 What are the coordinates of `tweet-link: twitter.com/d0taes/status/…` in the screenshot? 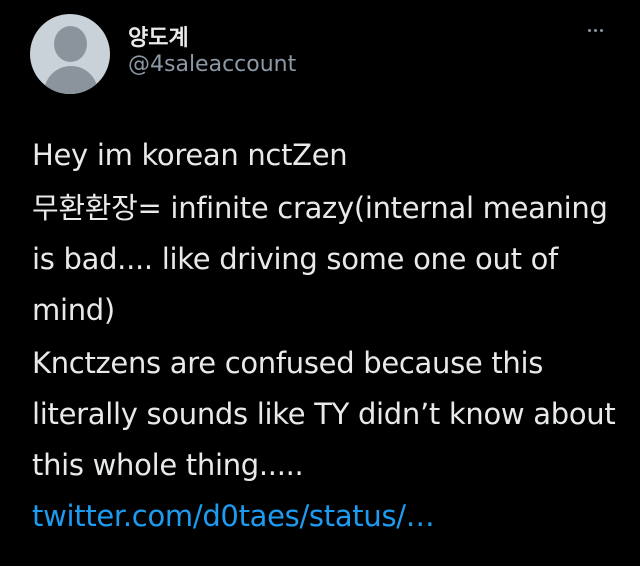 It's located at (233, 516).